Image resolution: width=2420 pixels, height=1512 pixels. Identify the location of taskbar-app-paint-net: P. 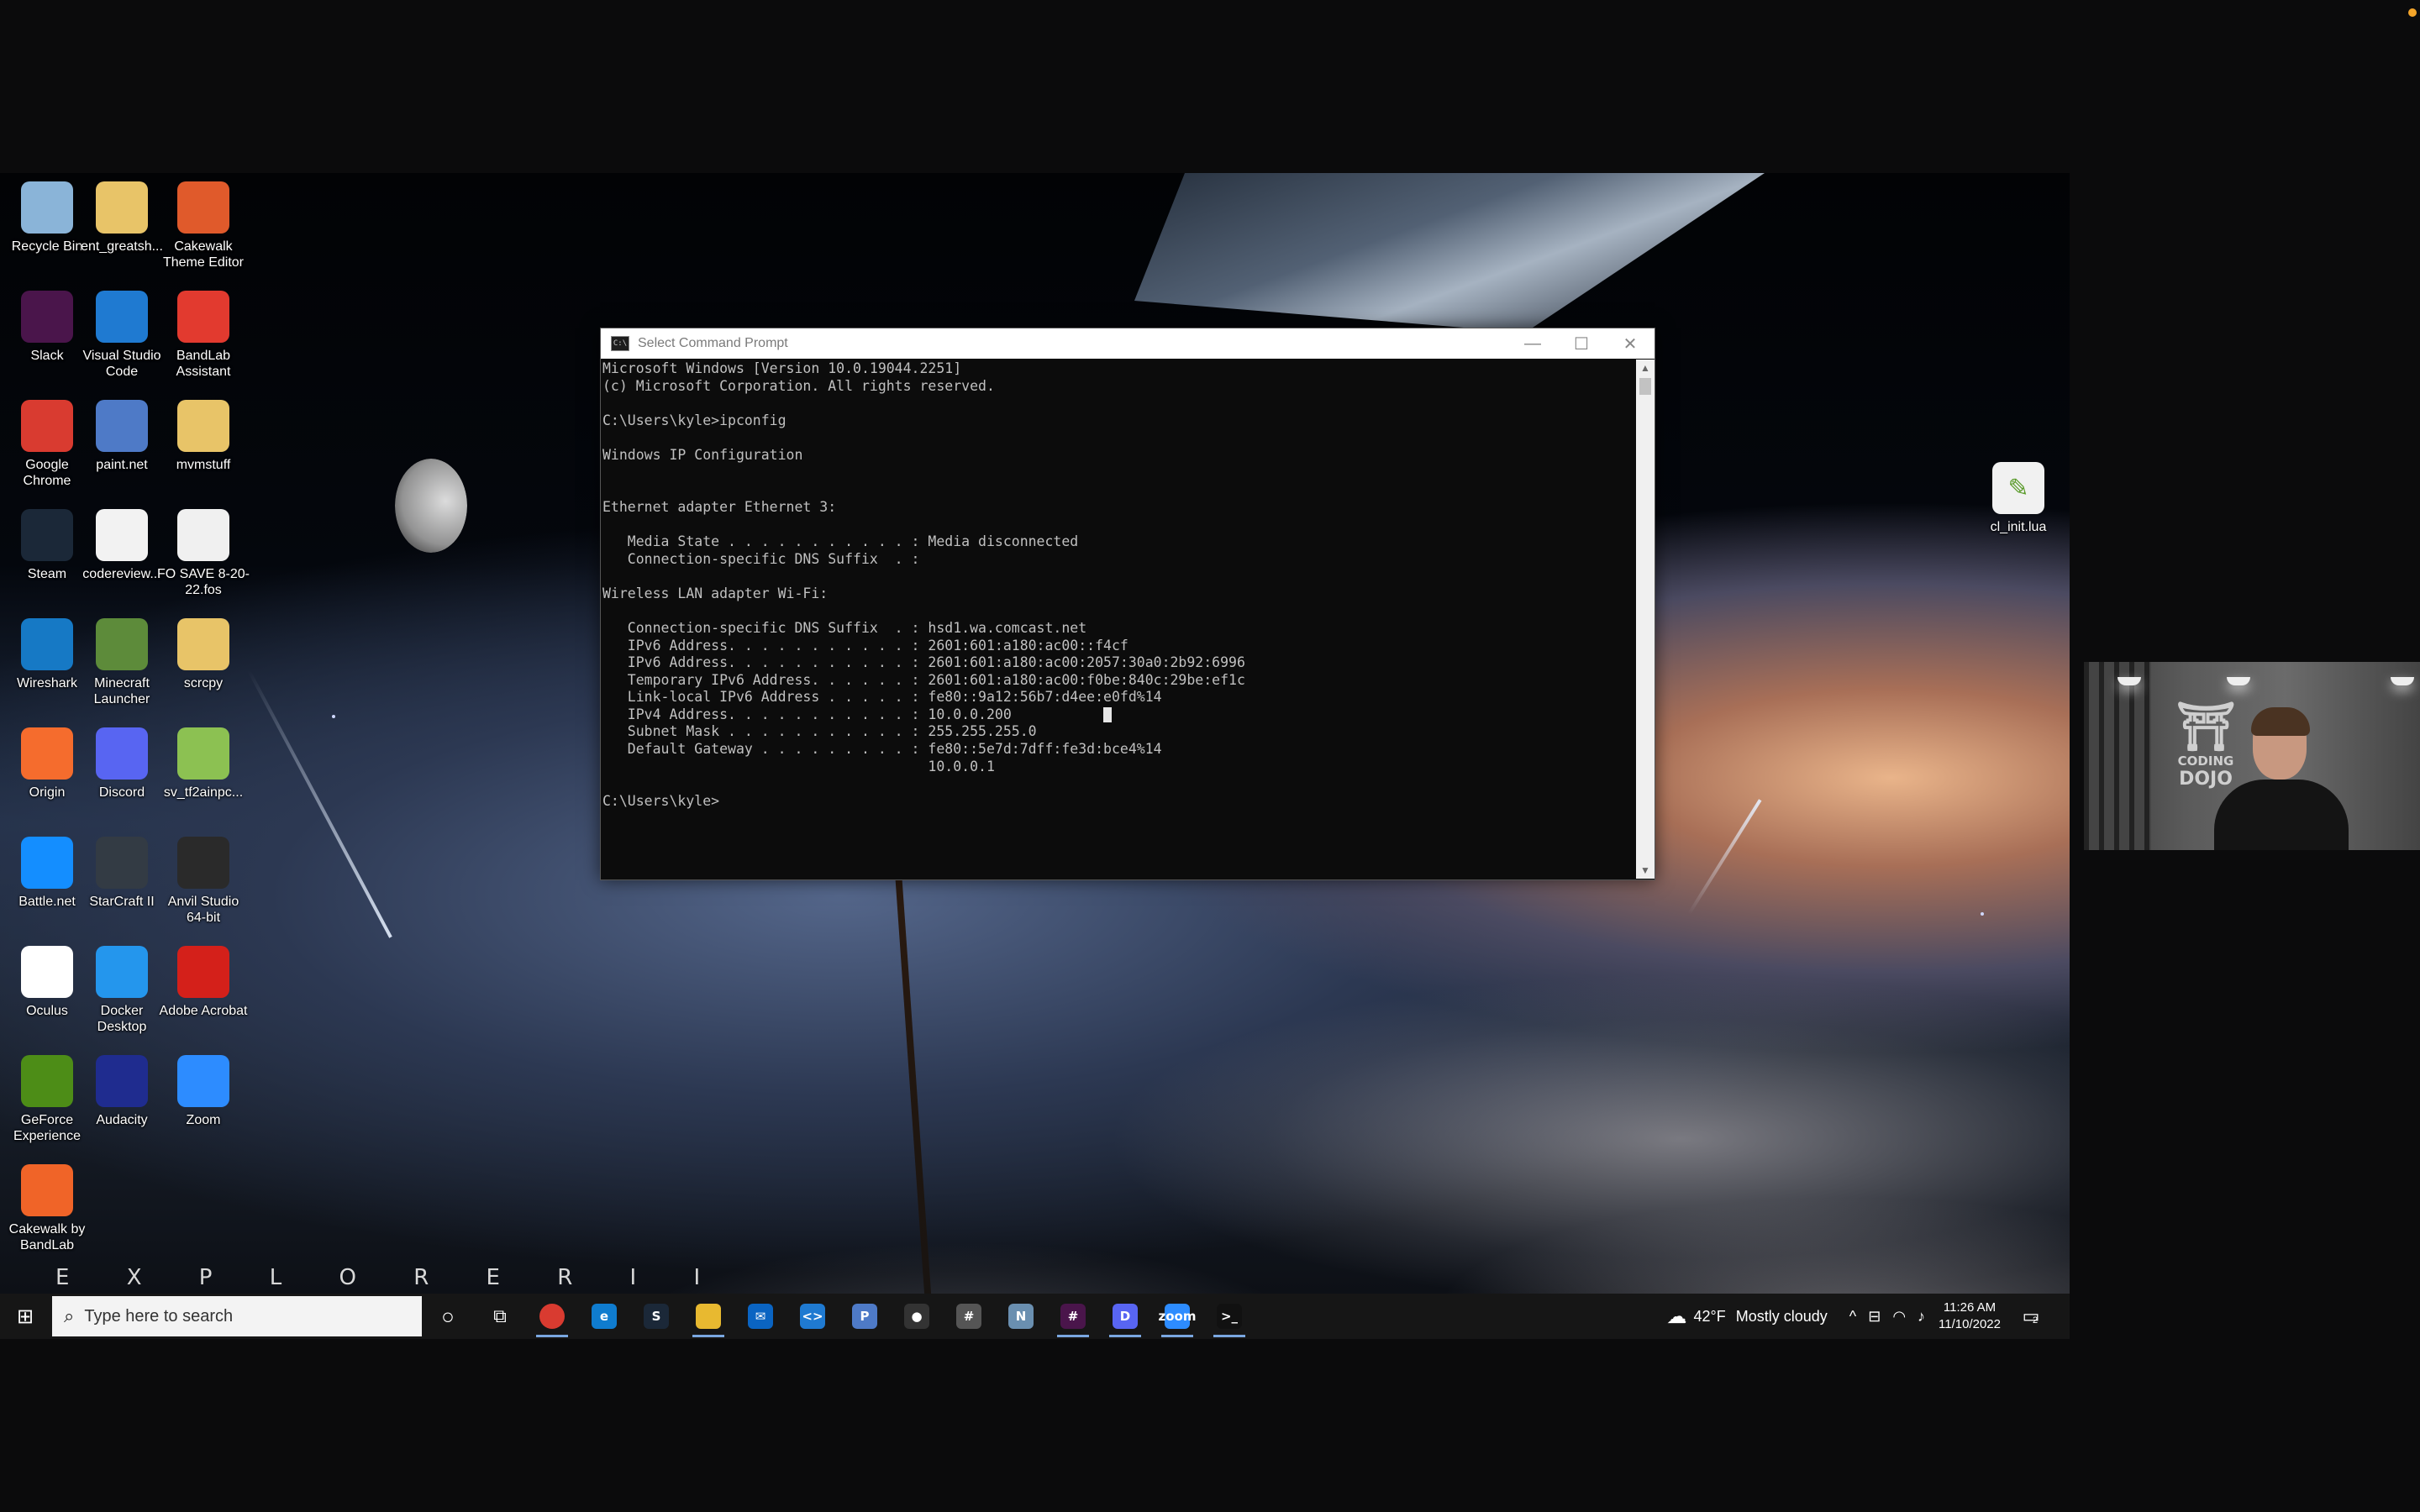
(865, 1316).